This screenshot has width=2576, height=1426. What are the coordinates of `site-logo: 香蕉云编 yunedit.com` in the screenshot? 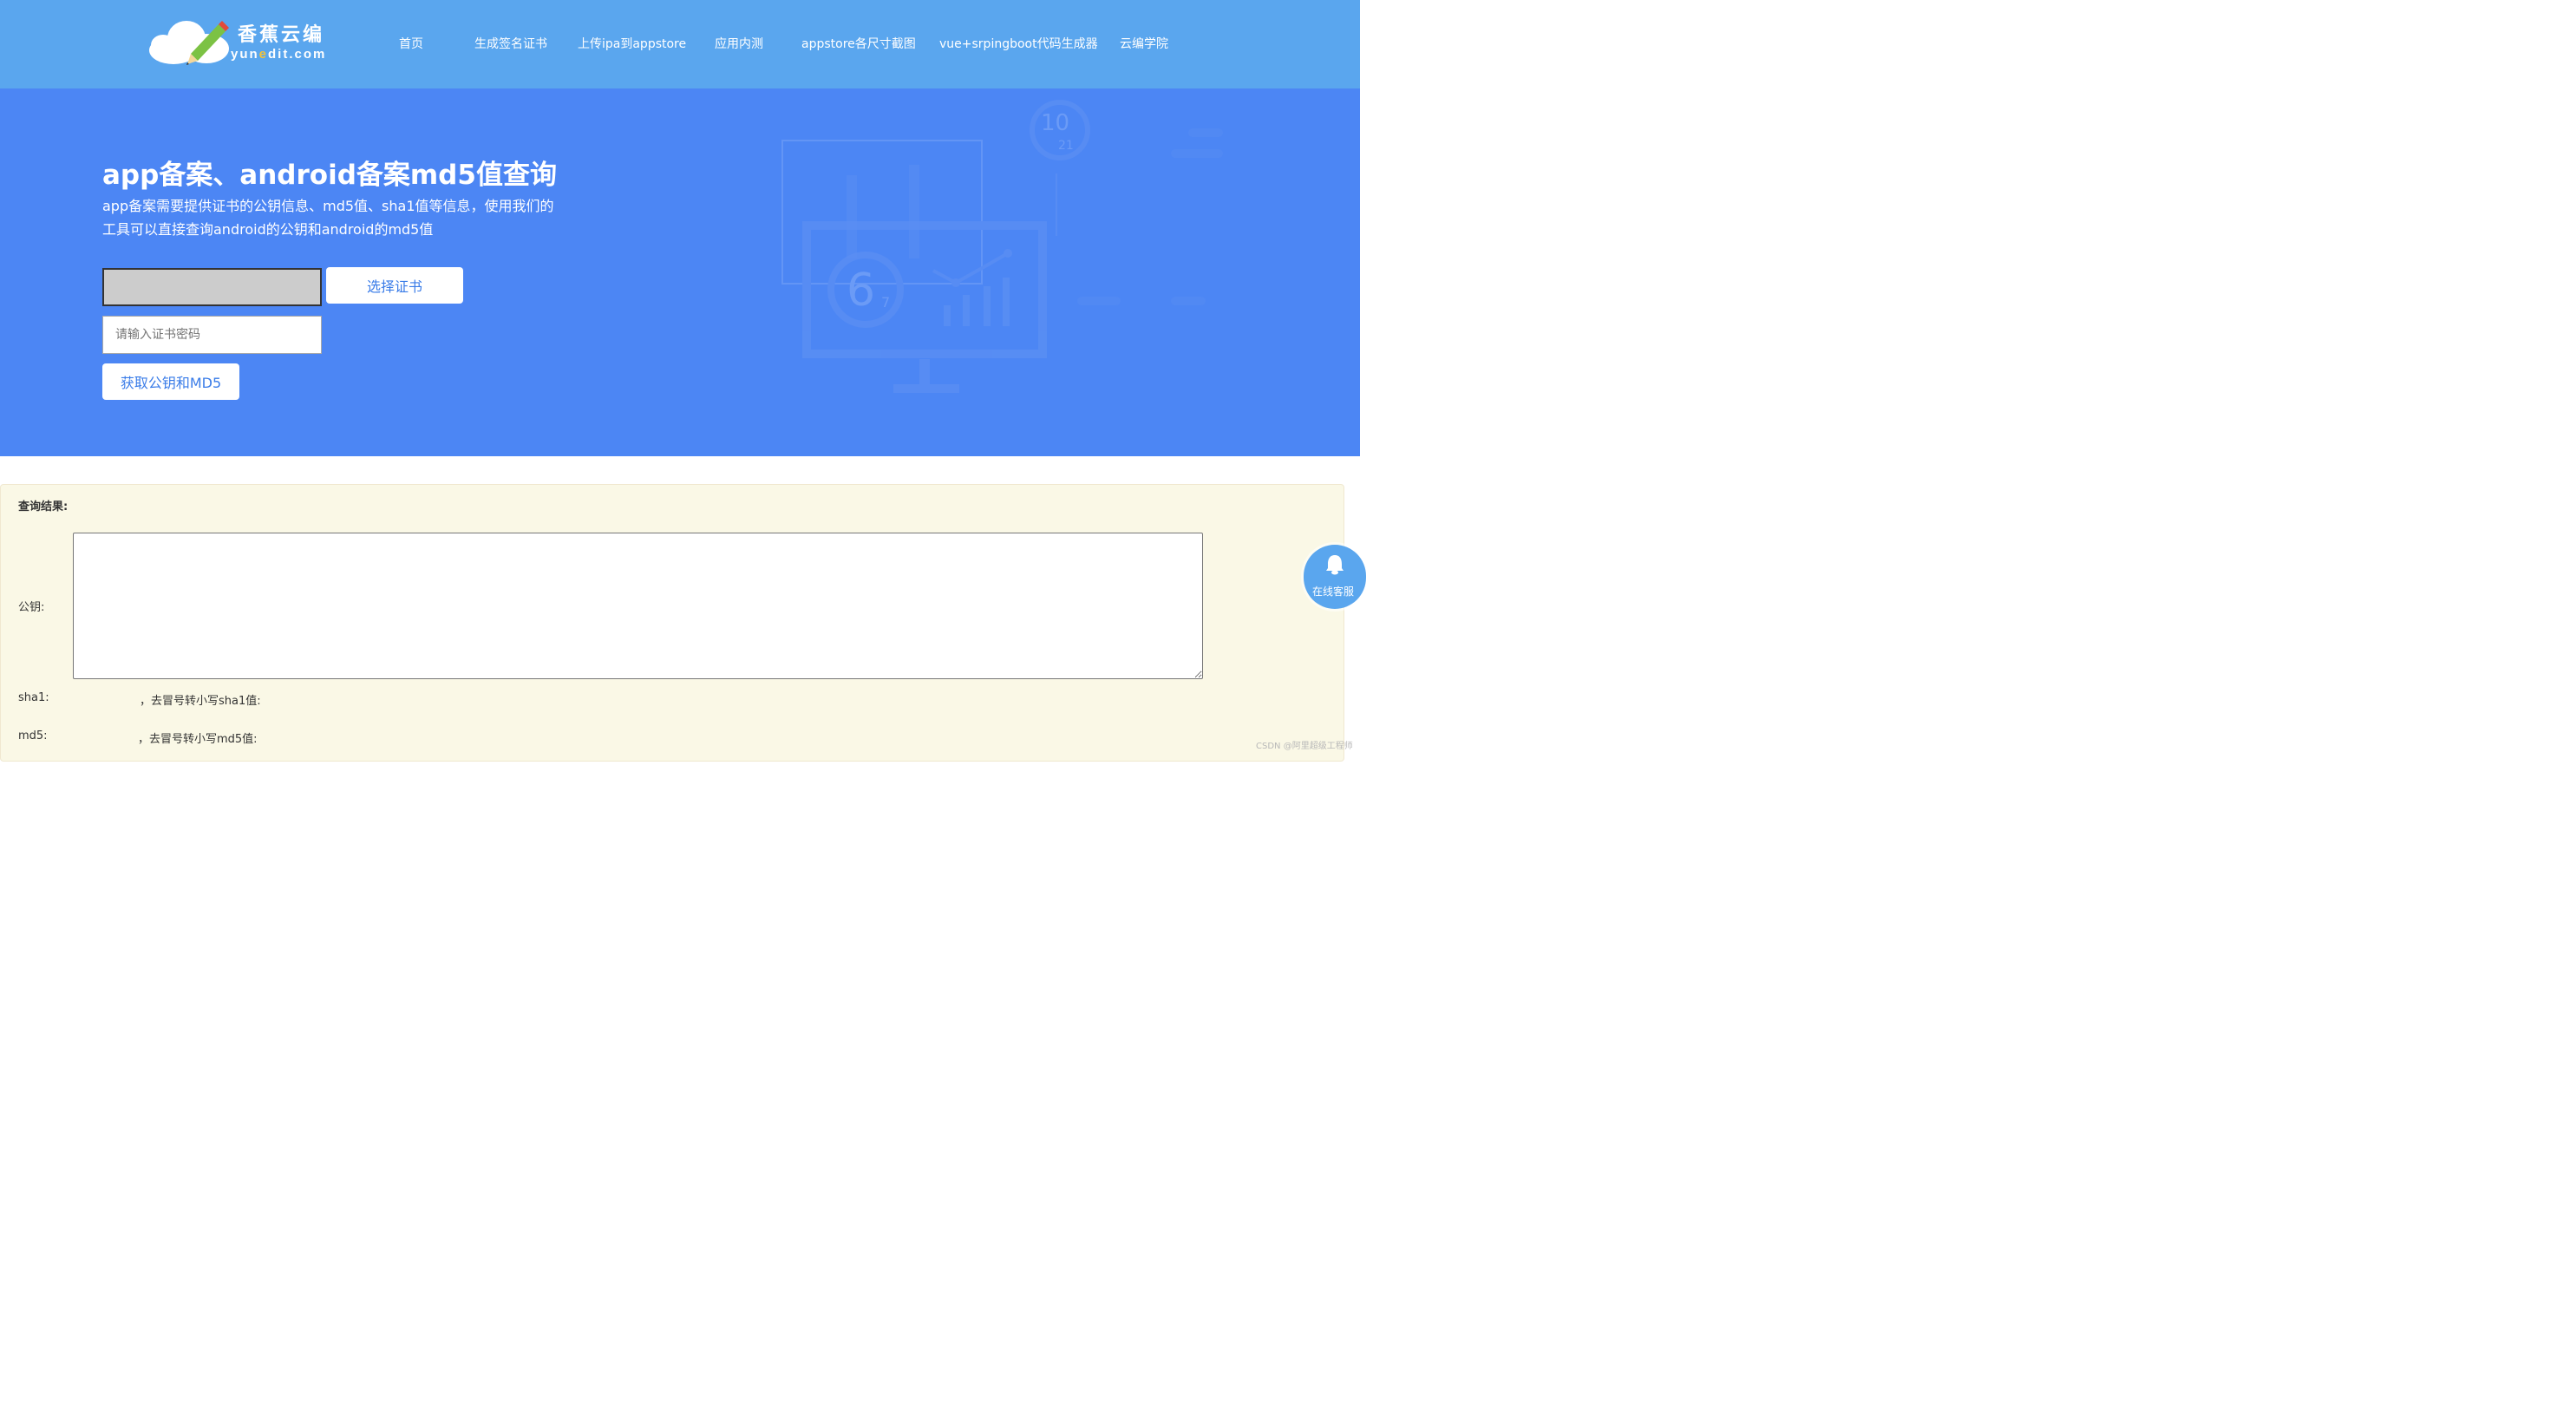 It's located at (242, 41).